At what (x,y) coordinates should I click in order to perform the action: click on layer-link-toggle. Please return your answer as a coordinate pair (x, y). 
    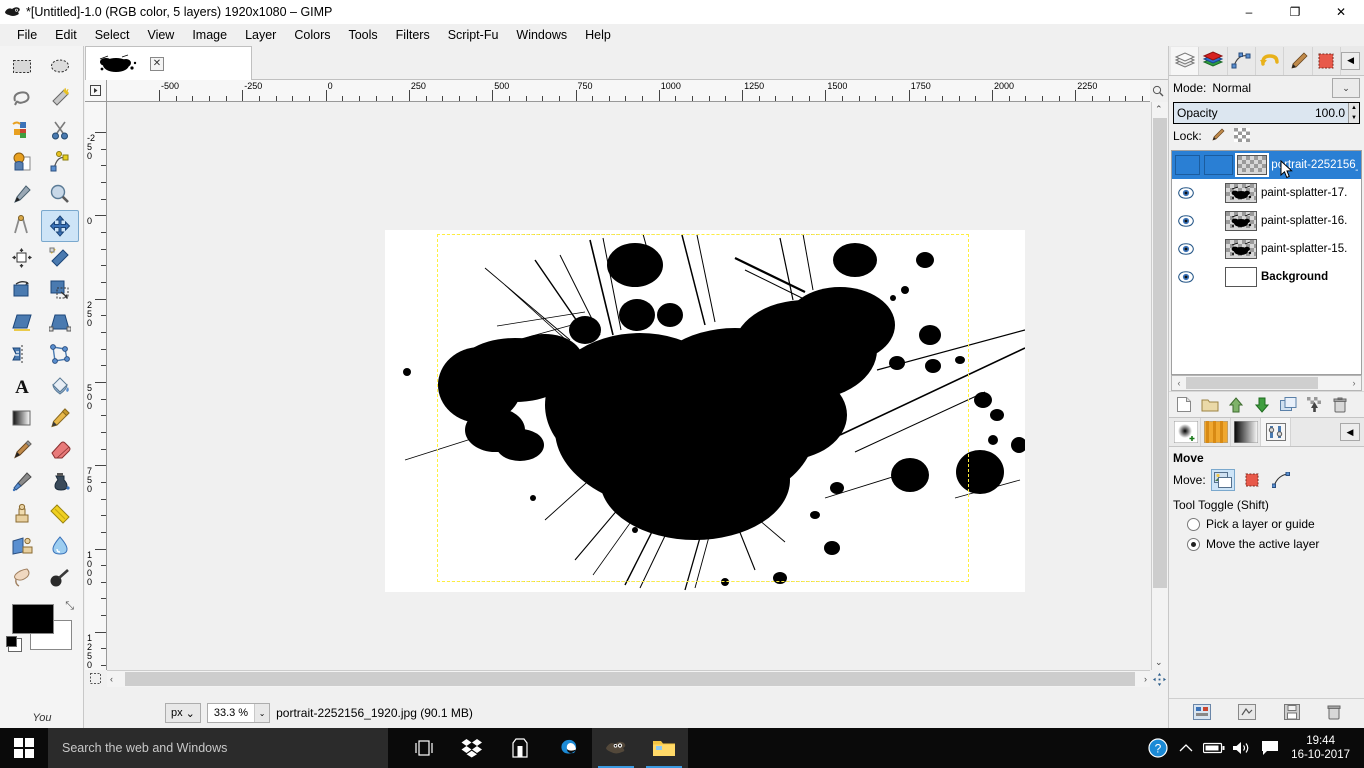
    Looking at the image, I should click on (1218, 165).